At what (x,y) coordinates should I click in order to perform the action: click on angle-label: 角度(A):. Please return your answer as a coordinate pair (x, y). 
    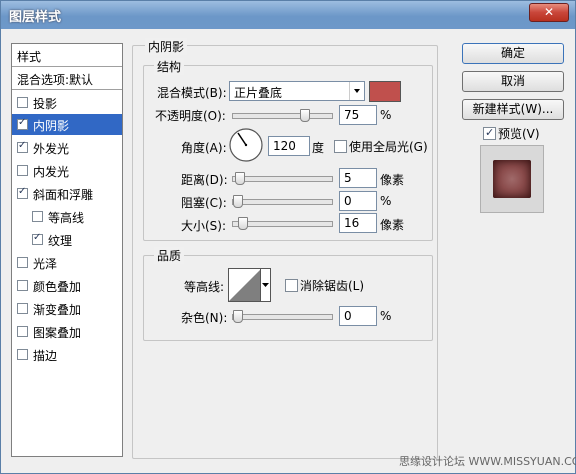
    Looking at the image, I should click on (204, 148).